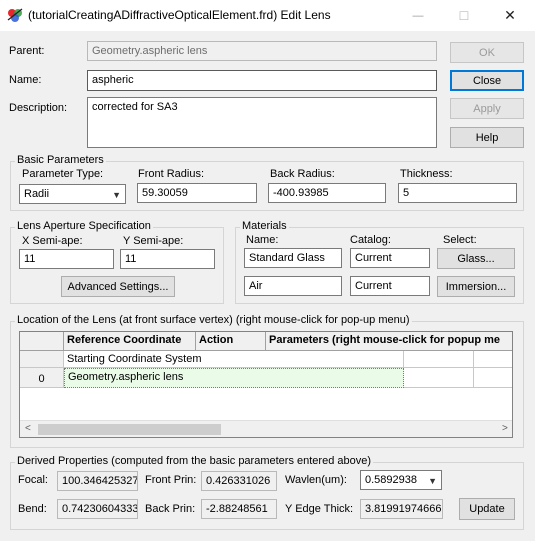 This screenshot has width=535, height=541. I want to click on glass-catalog-input: Current, so click(390, 258).